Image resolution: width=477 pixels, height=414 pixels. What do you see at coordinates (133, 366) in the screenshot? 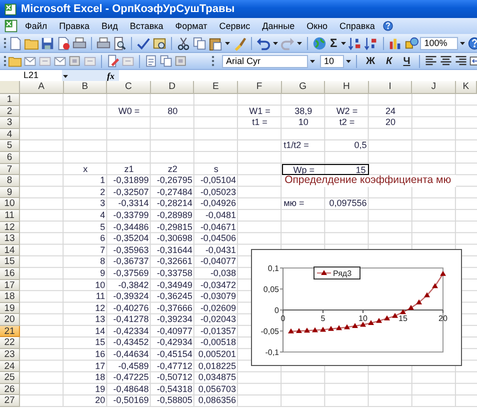
I see `table-cell-text: -0,4589` at bounding box center [133, 366].